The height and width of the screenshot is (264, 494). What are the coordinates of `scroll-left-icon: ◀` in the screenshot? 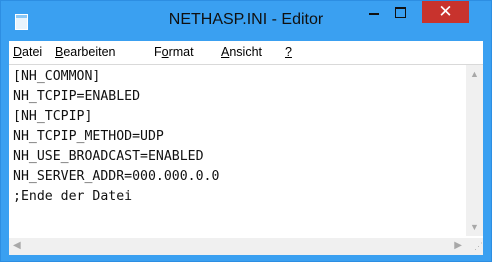 It's located at (17, 245).